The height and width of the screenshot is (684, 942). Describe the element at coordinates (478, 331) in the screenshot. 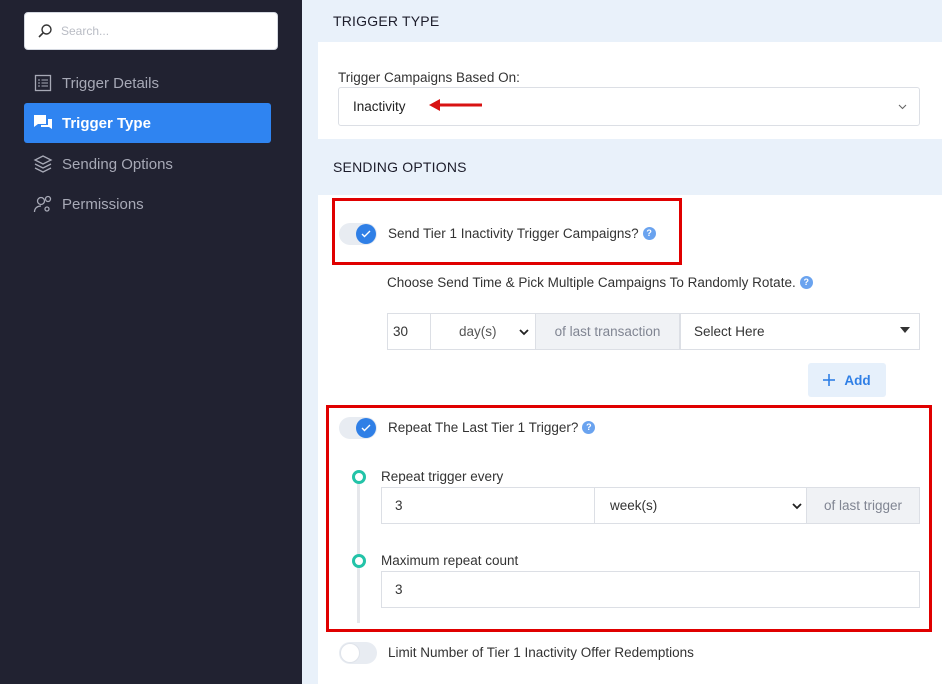

I see `send-time-unit-value: day(s)` at that location.